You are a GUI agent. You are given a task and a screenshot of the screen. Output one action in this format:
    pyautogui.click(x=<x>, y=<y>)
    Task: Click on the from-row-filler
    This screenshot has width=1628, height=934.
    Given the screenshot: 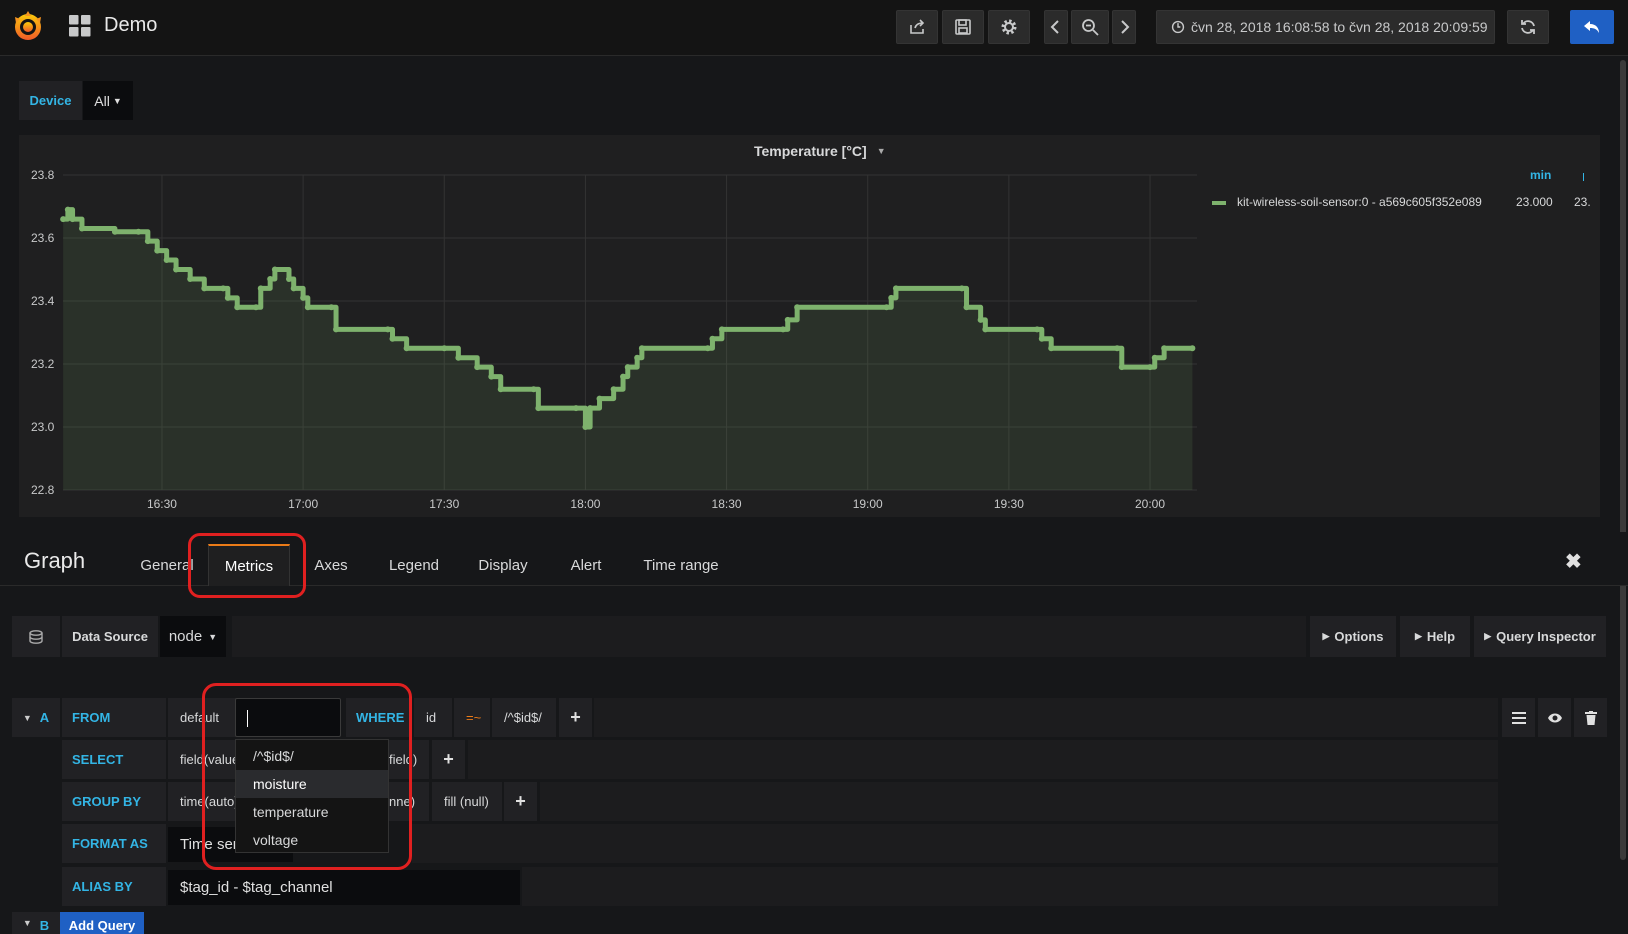 What is the action you would take?
    pyautogui.click(x=1046, y=717)
    